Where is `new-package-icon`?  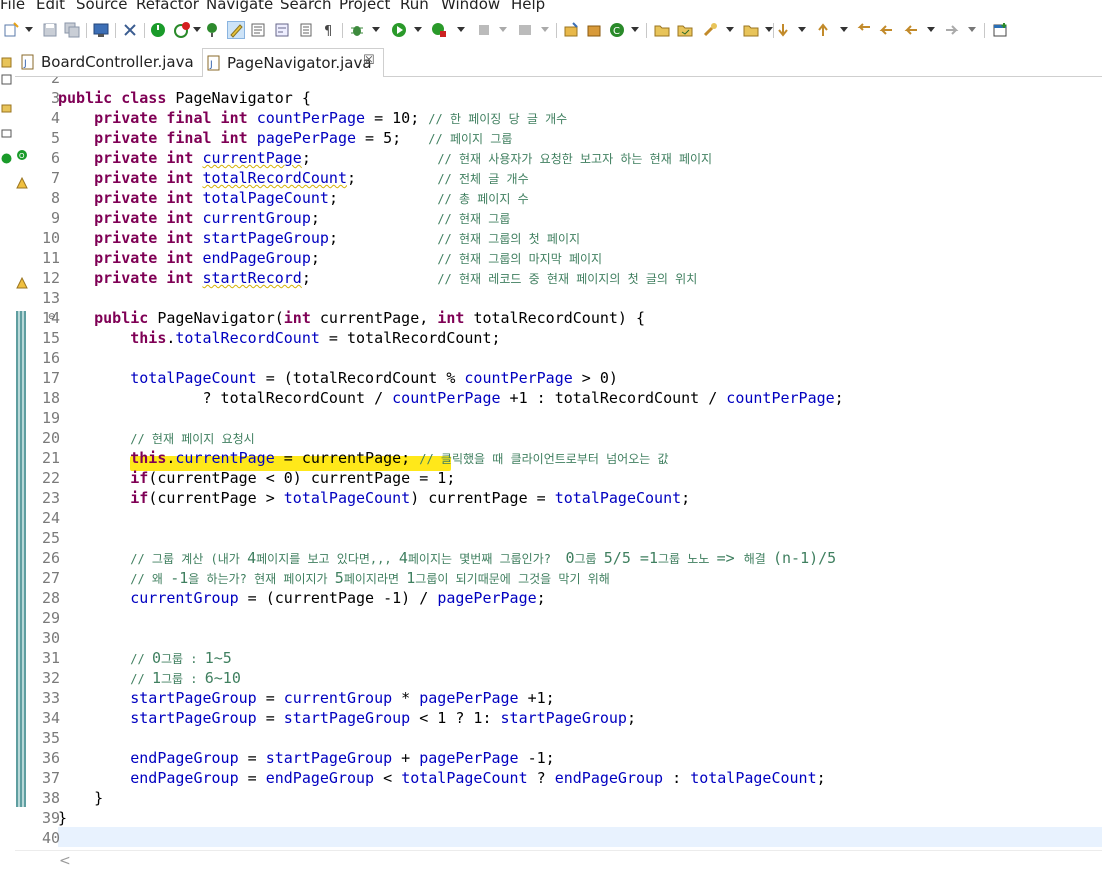
new-package-icon is located at coordinates (594, 30).